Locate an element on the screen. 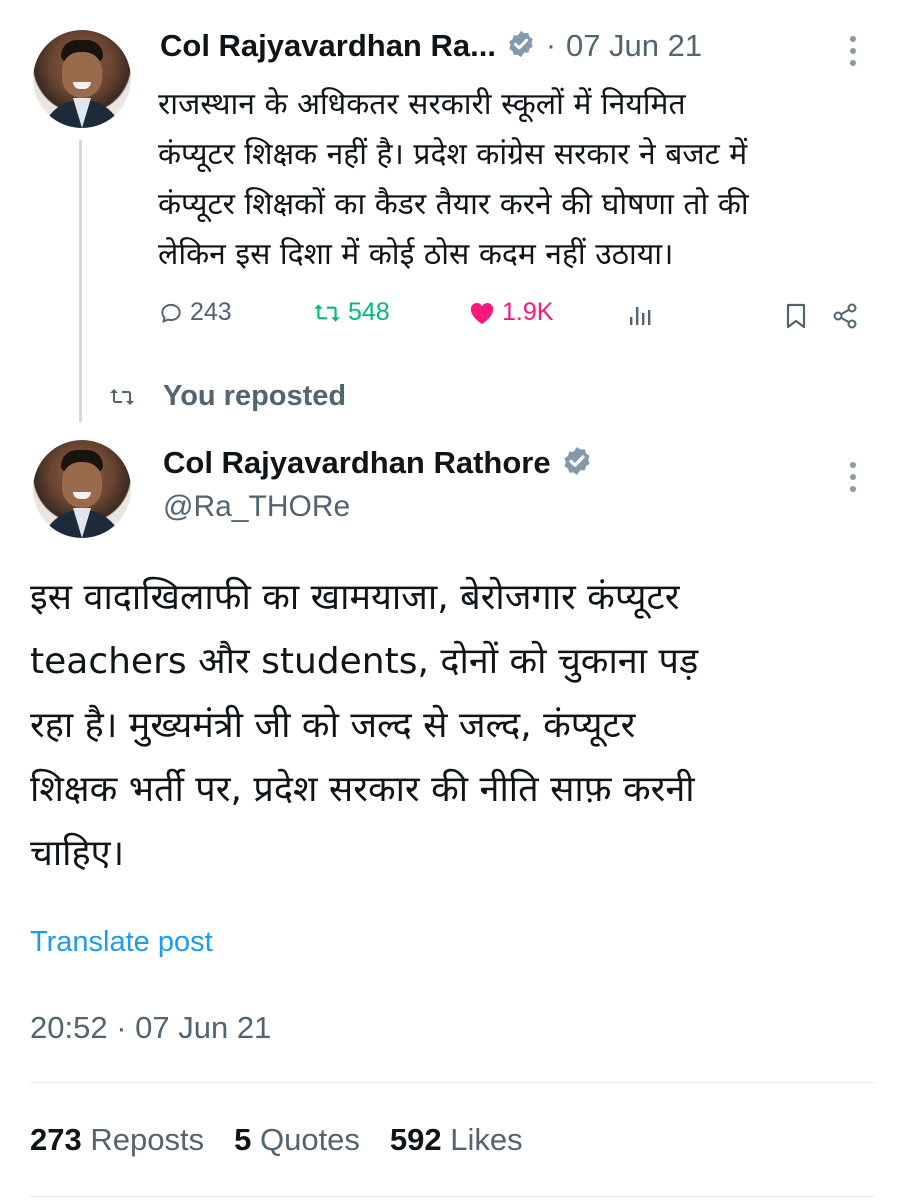 This screenshot has height=1200, width=905. likes-label: Likes is located at coordinates (486, 1139).